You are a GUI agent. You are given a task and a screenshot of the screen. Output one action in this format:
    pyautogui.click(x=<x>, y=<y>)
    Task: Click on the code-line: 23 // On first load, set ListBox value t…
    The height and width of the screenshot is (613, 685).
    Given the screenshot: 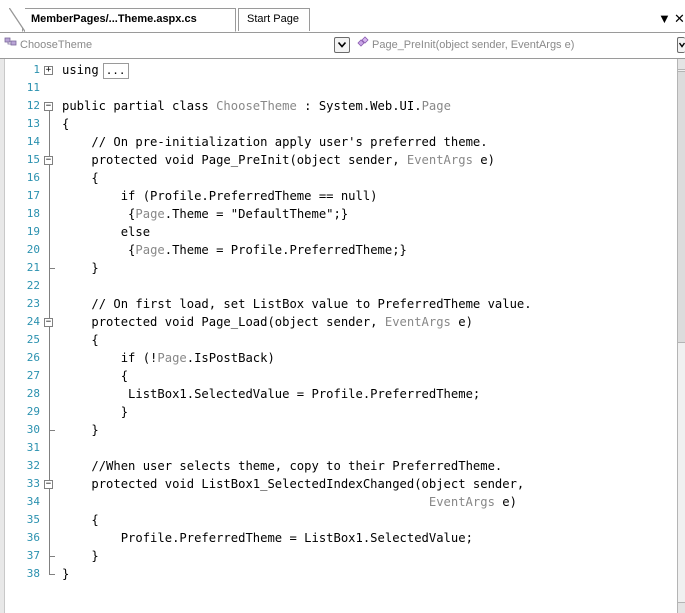 What is the action you would take?
    pyautogui.click(x=338, y=304)
    